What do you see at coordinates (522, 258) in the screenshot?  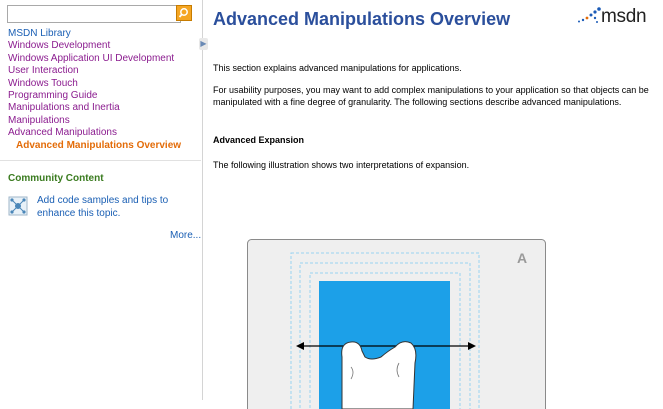 I see `illustration-label: A` at bounding box center [522, 258].